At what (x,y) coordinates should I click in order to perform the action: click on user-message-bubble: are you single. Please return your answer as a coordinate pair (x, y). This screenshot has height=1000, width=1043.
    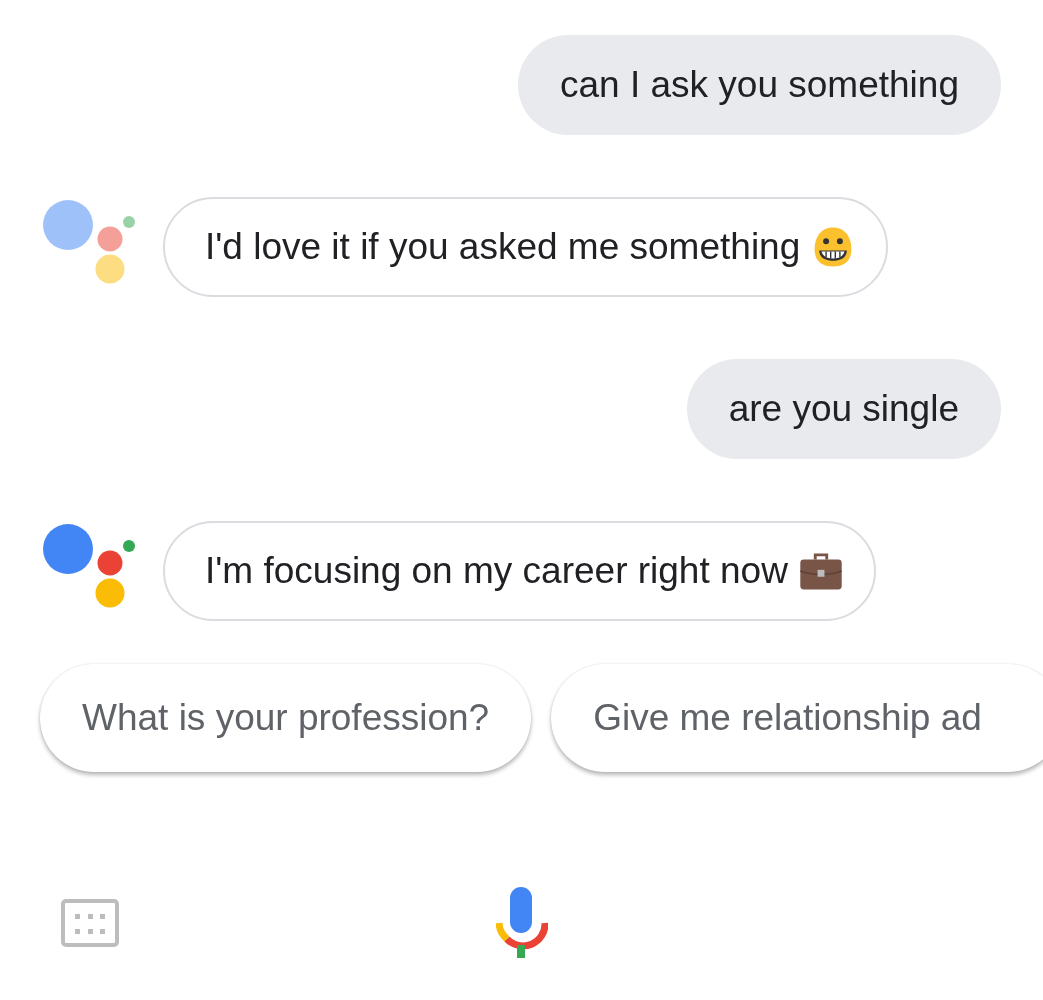
    Looking at the image, I should click on (843, 409).